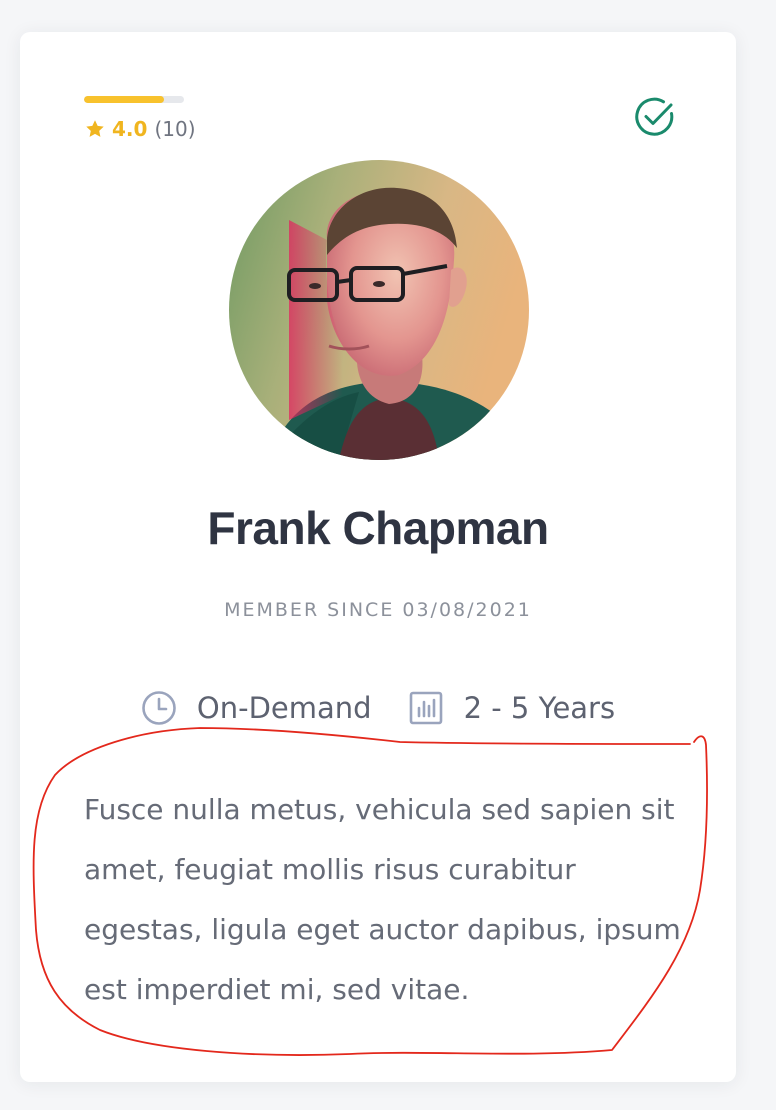  What do you see at coordinates (378, 528) in the screenshot?
I see `profile-name: Frank Chapman` at bounding box center [378, 528].